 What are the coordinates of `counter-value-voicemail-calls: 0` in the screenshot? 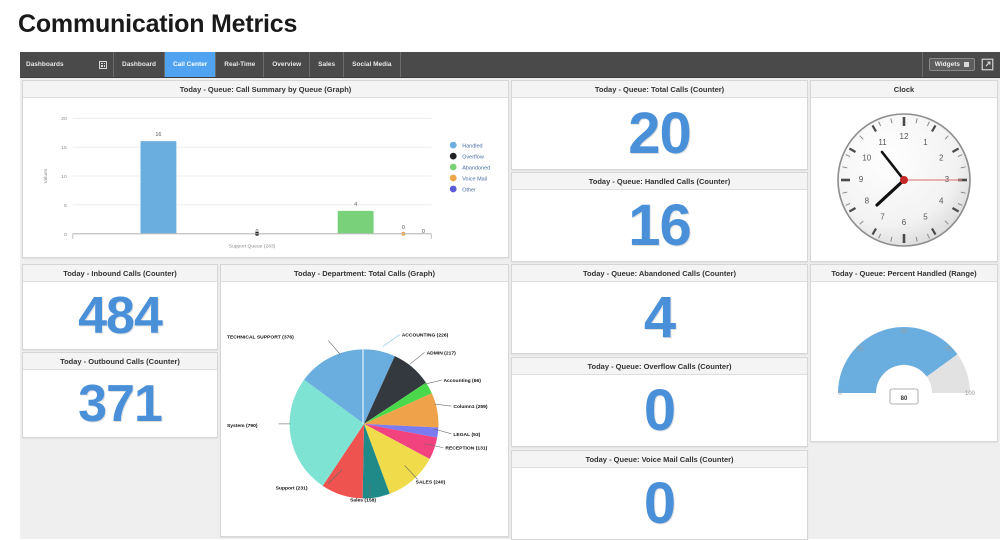 It's located at (659, 503).